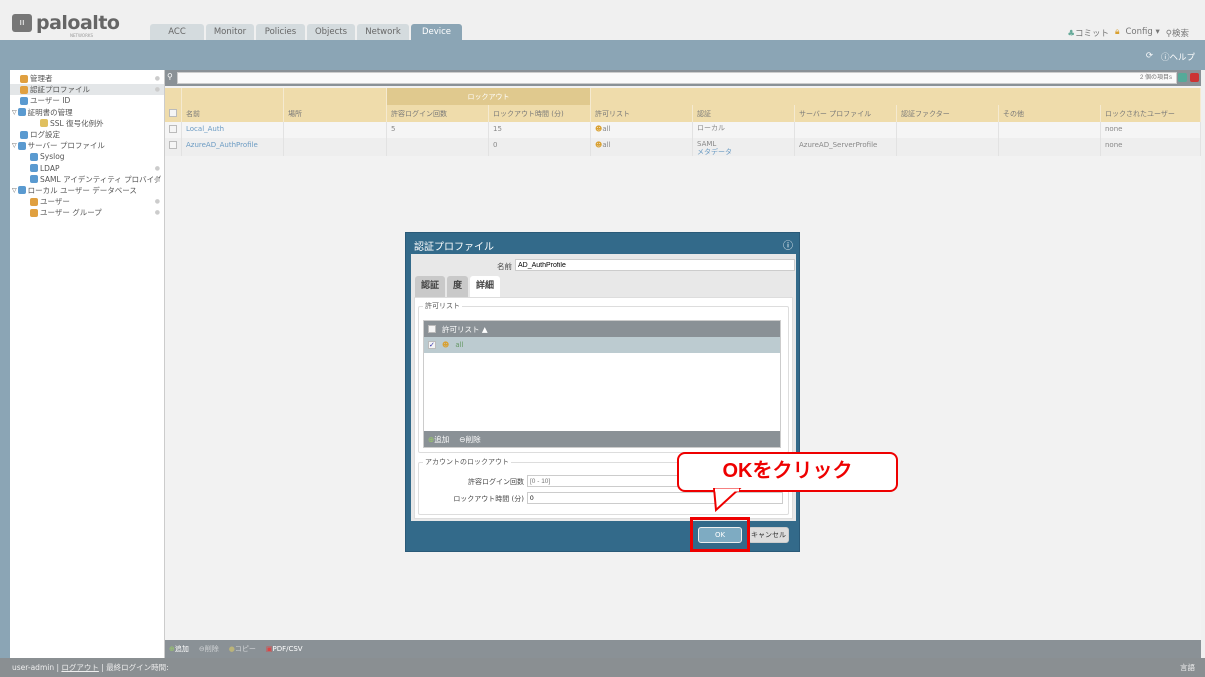 This screenshot has width=1205, height=677. I want to click on profile-name-link: AzureAD_AuthProfile, so click(222, 145).